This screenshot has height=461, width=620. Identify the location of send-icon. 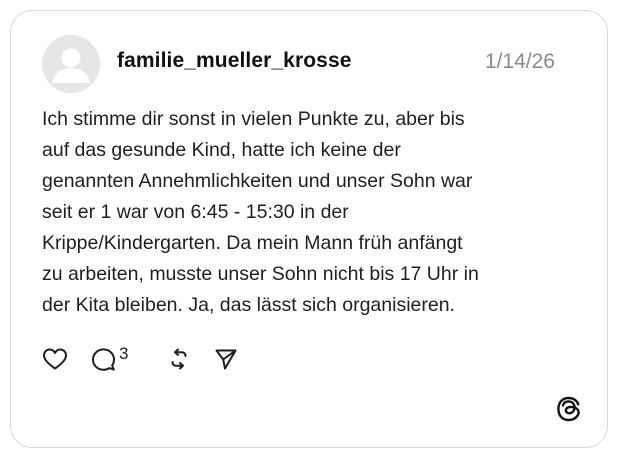
(226, 359).